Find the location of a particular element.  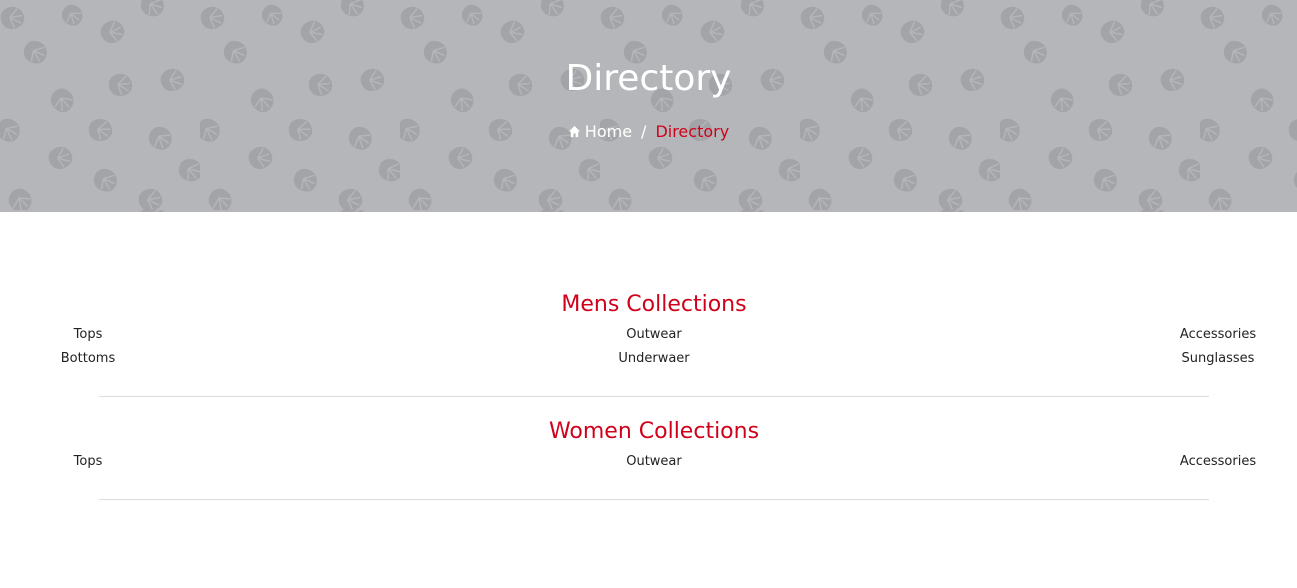

mens-link-accessories: Accessories is located at coordinates (1165, 335).